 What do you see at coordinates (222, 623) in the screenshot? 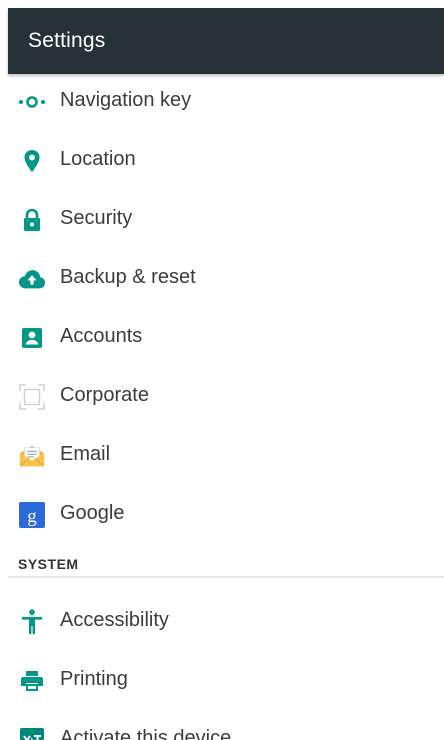
I see `settings-item-accessibility: Accessibility` at bounding box center [222, 623].